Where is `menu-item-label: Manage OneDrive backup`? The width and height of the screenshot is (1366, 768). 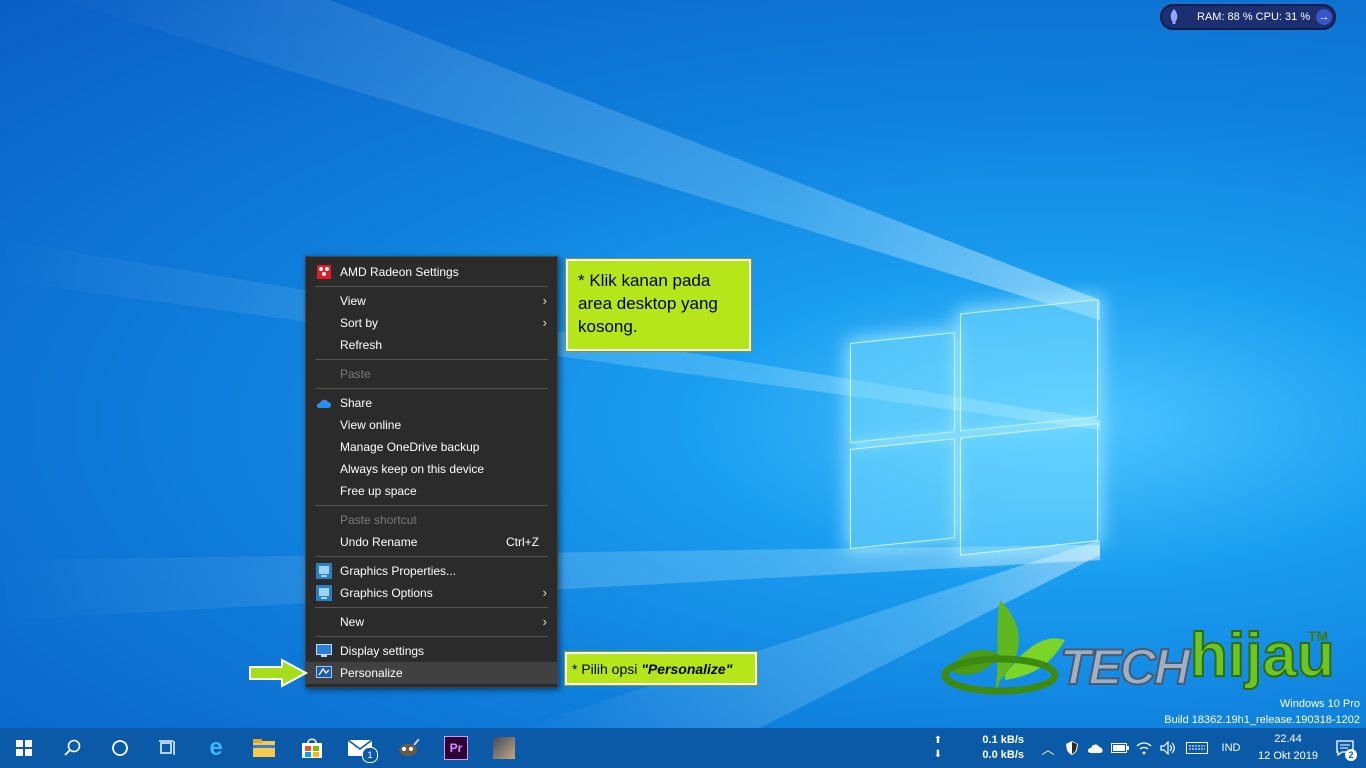 menu-item-label: Manage OneDrive backup is located at coordinates (410, 447).